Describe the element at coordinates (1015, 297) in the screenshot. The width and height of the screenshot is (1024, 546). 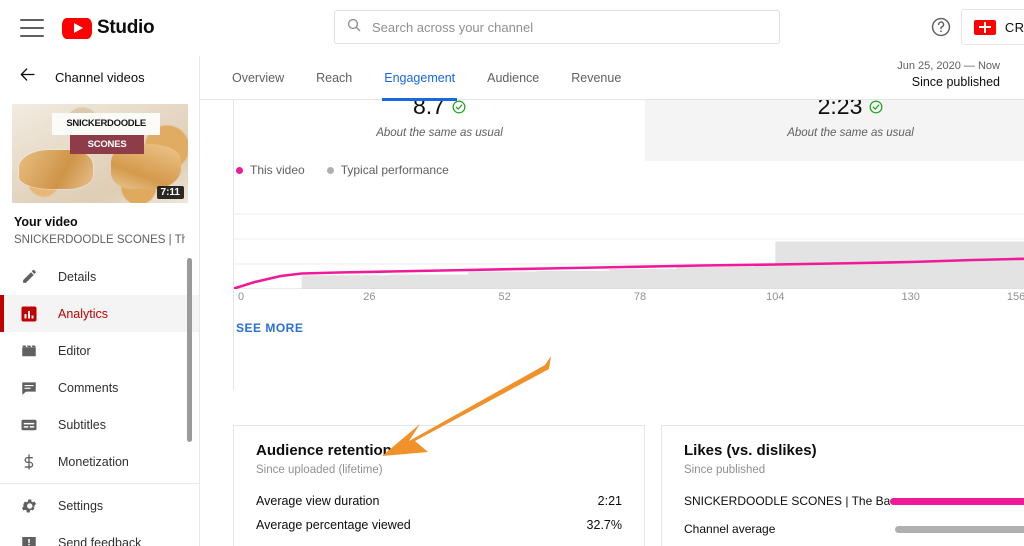
I see `x-axis-tick: 156 day` at that location.